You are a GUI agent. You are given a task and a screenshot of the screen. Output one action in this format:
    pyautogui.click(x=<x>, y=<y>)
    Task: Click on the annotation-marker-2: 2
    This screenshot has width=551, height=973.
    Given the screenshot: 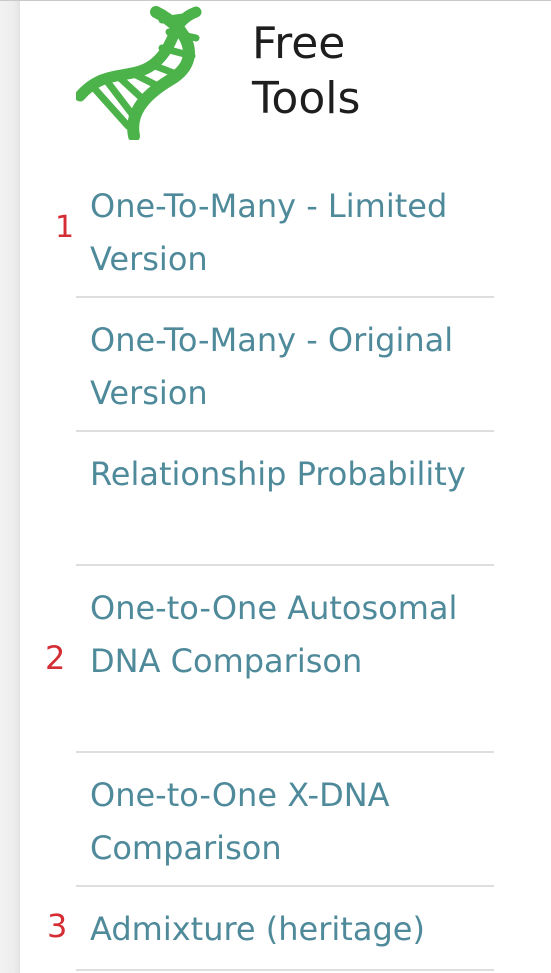 What is the action you would take?
    pyautogui.click(x=55, y=658)
    